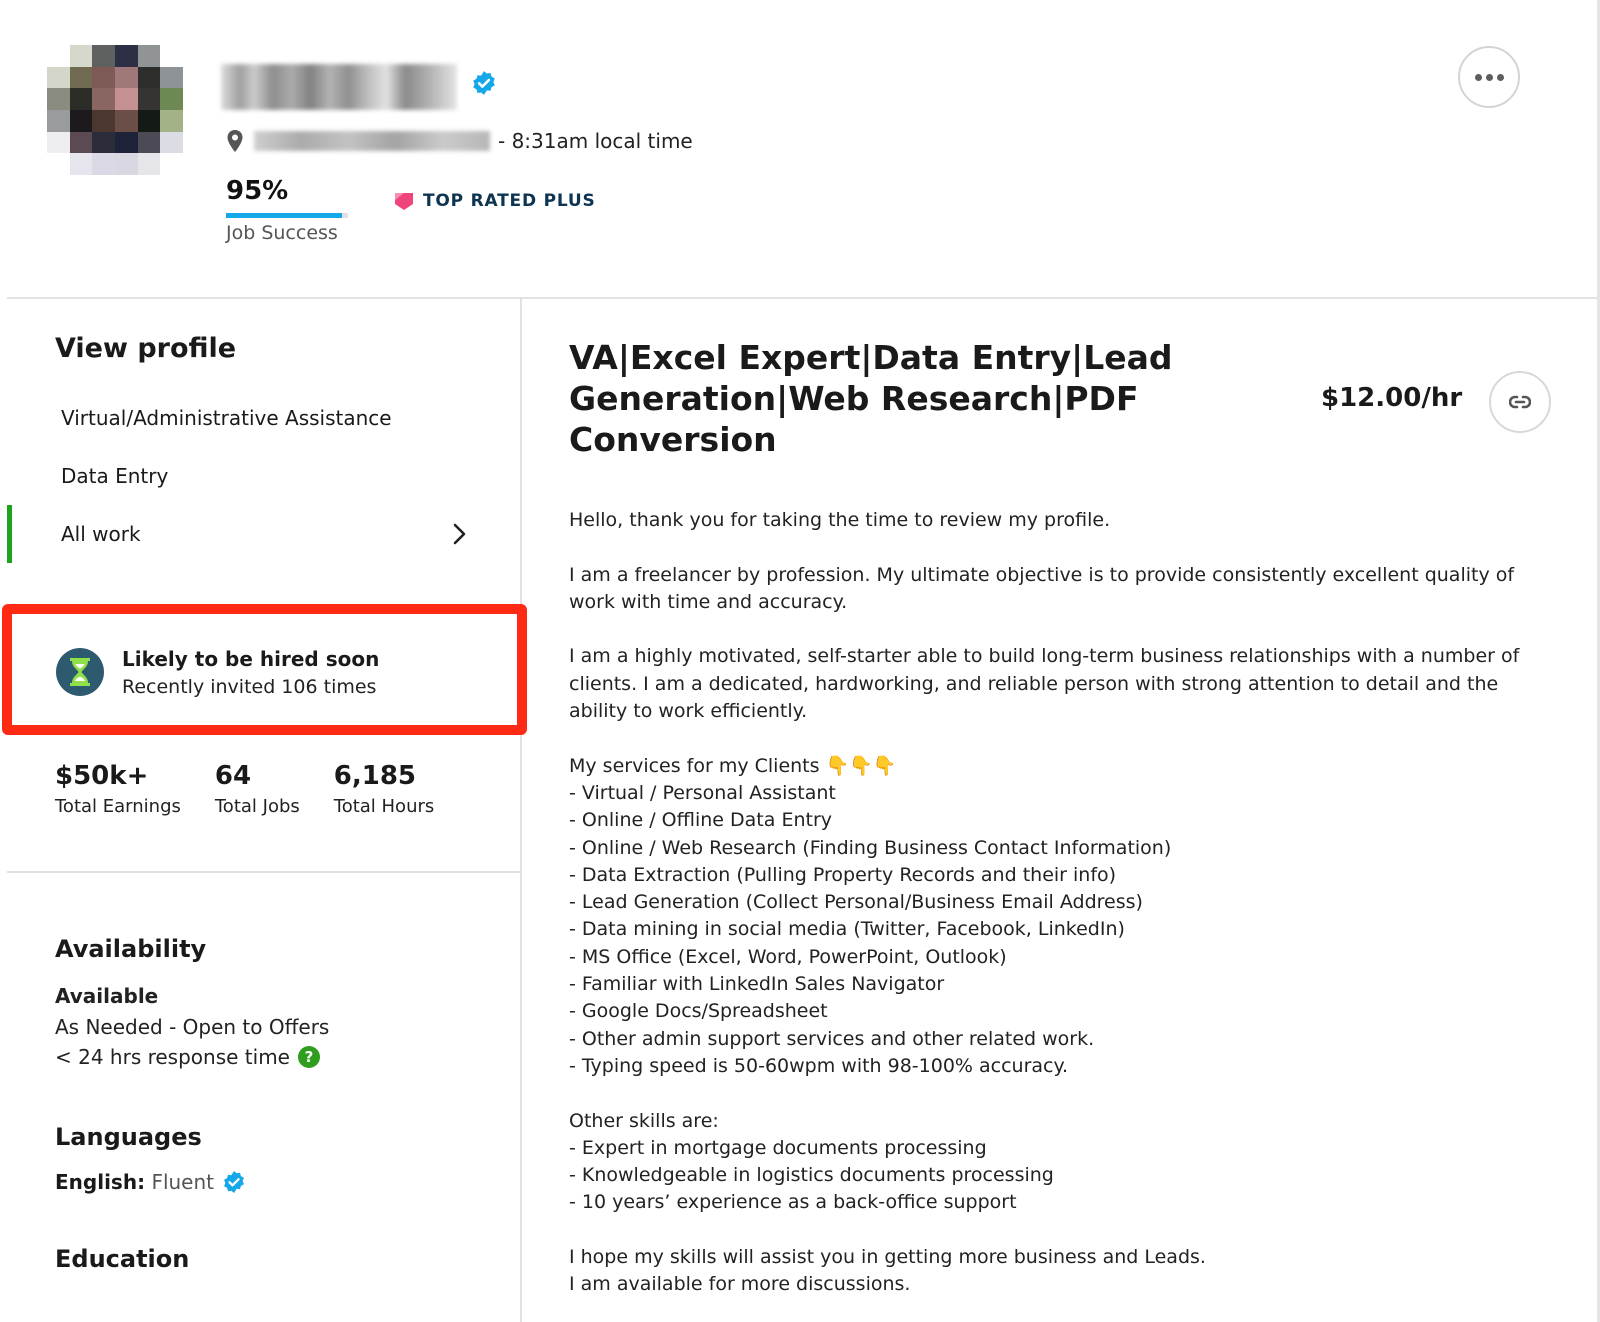 The width and height of the screenshot is (1600, 1322). I want to click on stat-label: Total Hours, so click(384, 806).